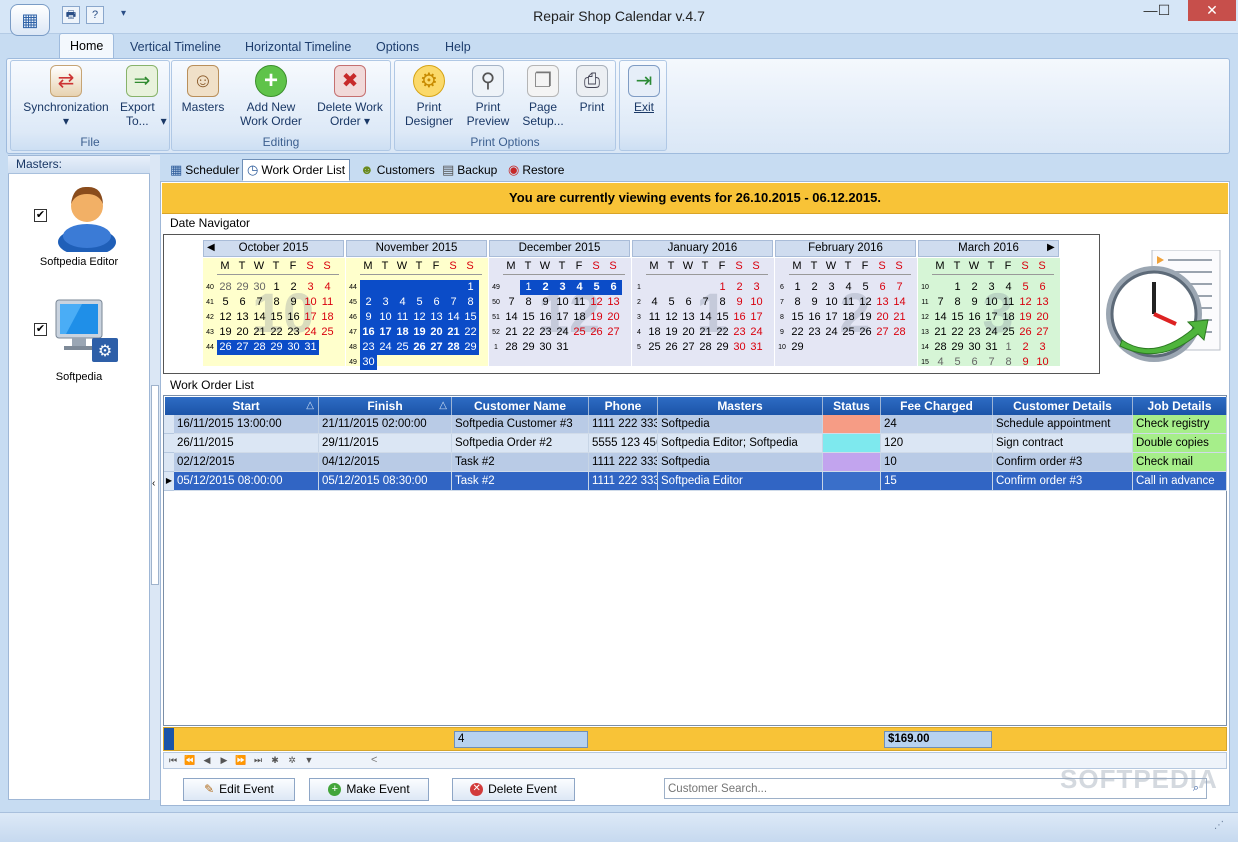 The height and width of the screenshot is (842, 1238). What do you see at coordinates (937, 462) in the screenshot?
I see `cell-fee: 10` at bounding box center [937, 462].